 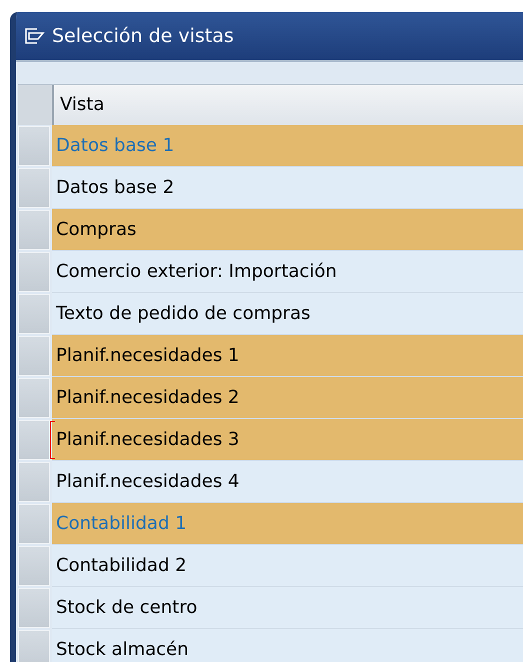 I want to click on table-cell: Stock de centro, so click(x=287, y=608).